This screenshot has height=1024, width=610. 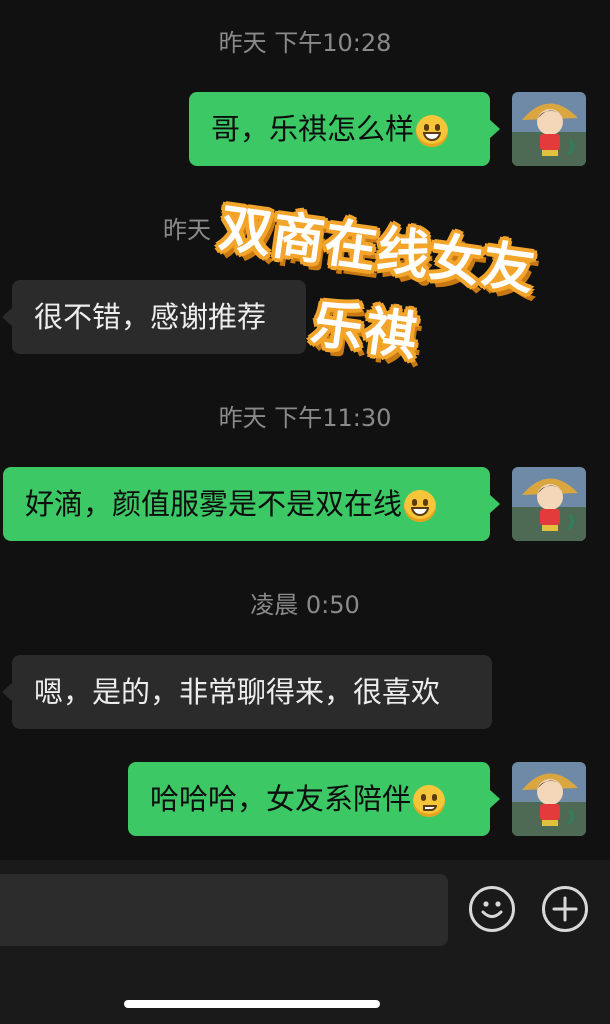 What do you see at coordinates (420, 506) in the screenshot?
I see `grinning-face-emoji-icon` at bounding box center [420, 506].